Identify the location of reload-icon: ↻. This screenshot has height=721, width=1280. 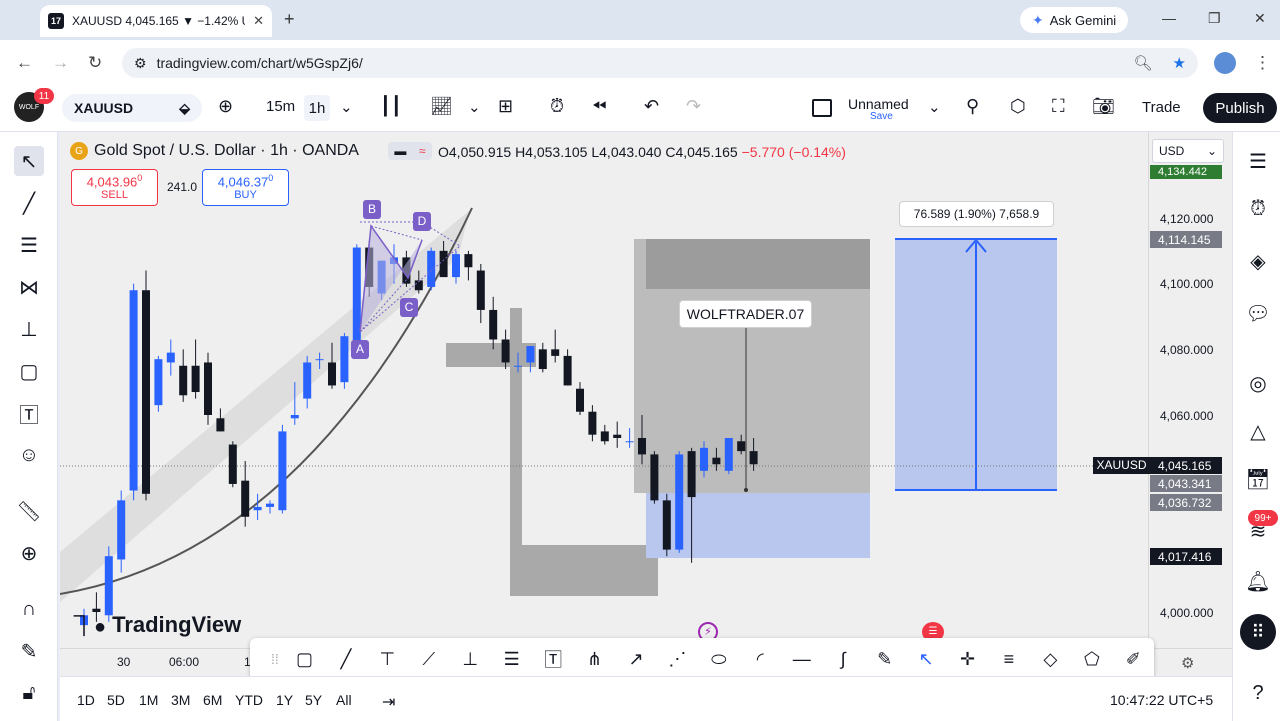
(95, 63).